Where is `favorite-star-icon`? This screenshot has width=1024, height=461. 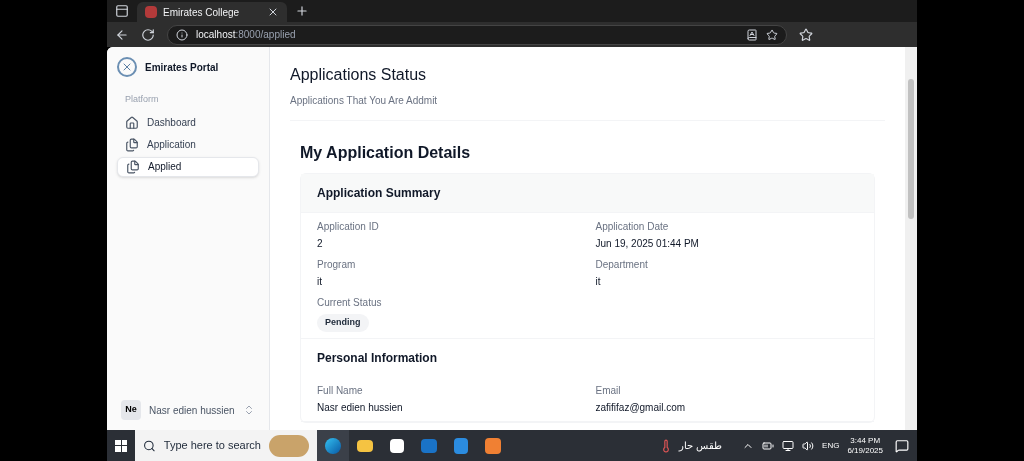
favorite-star-icon is located at coordinates (772, 34).